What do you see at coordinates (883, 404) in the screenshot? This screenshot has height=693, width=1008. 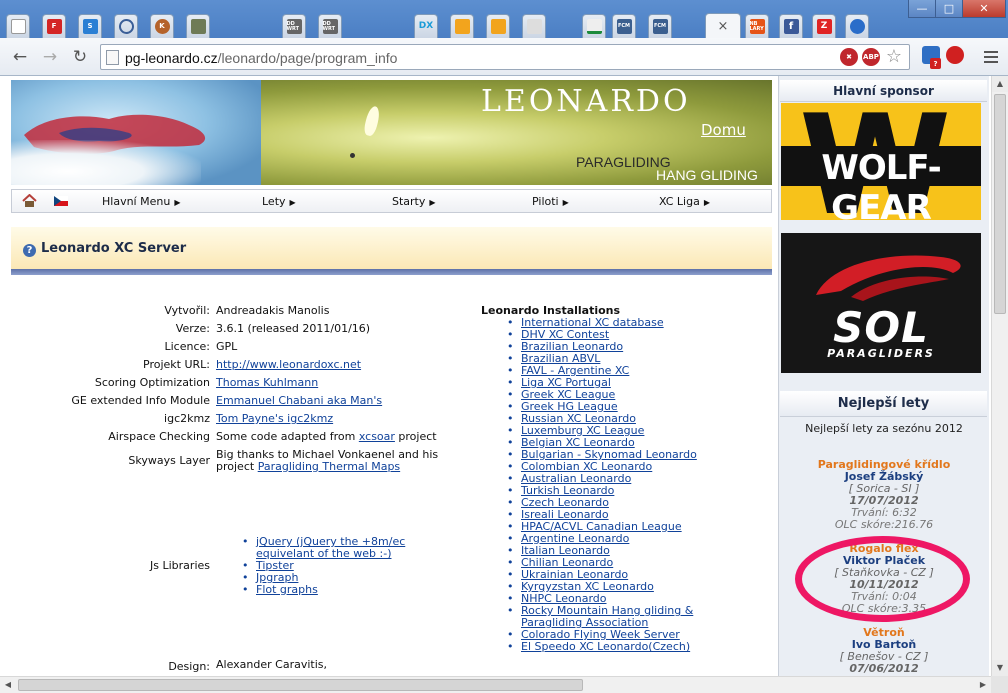 I see `best-flights-title: Nejlepší lety` at bounding box center [883, 404].